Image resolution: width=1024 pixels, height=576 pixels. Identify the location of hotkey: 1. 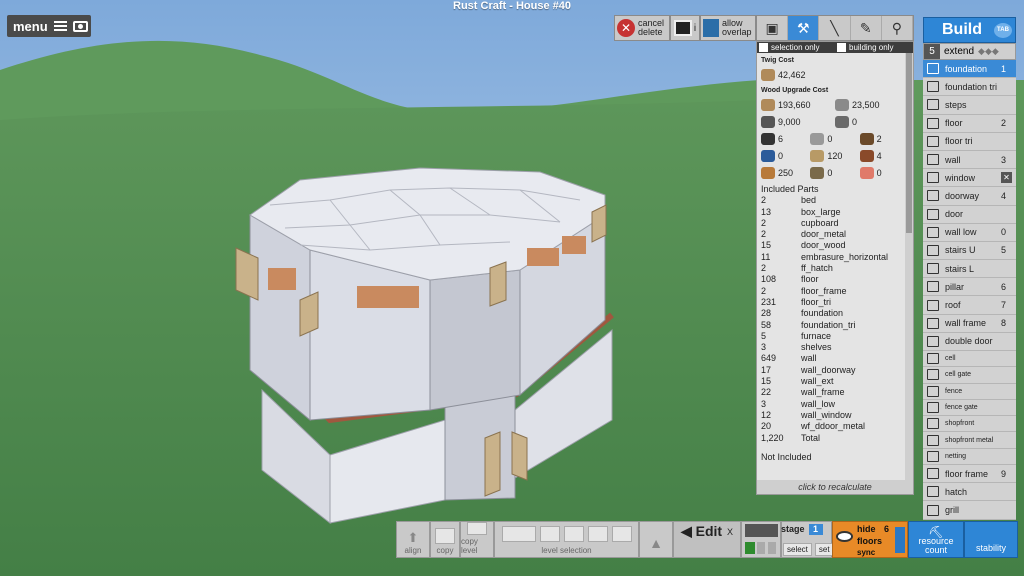
(1003, 68).